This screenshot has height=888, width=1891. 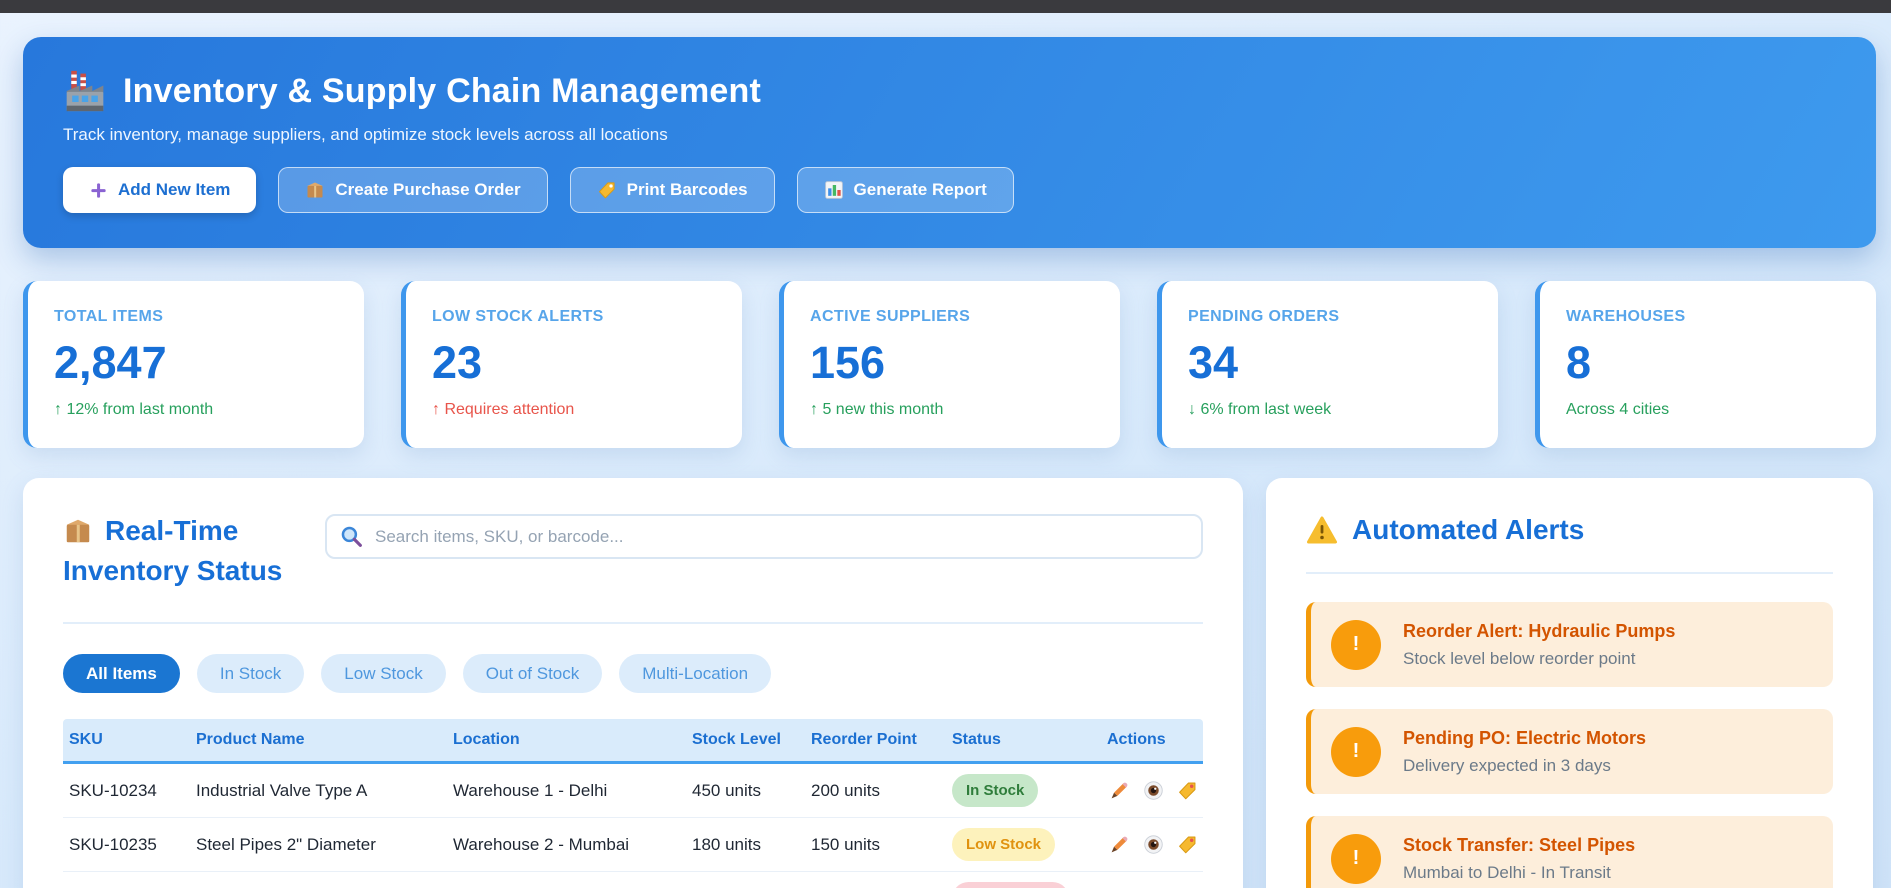 What do you see at coordinates (532, 673) in the screenshot?
I see `filter-out-of-stock: Out of Stock` at bounding box center [532, 673].